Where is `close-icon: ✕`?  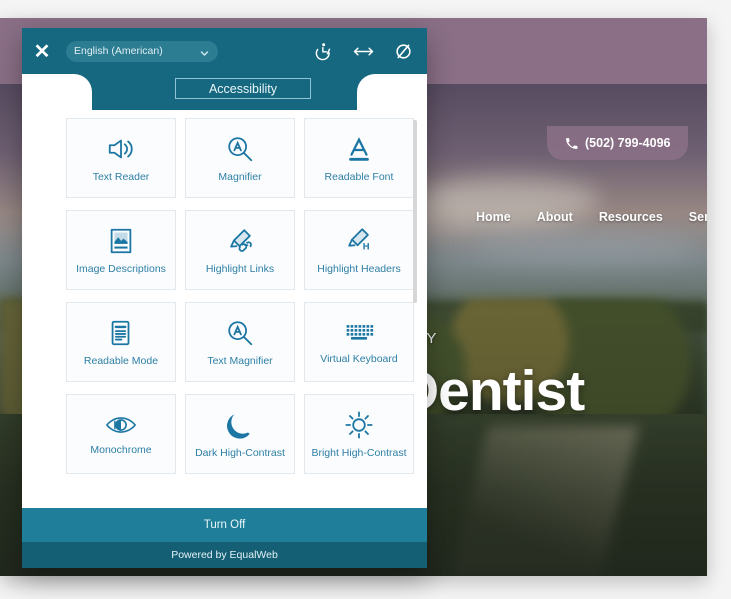
close-icon: ✕ is located at coordinates (42, 51).